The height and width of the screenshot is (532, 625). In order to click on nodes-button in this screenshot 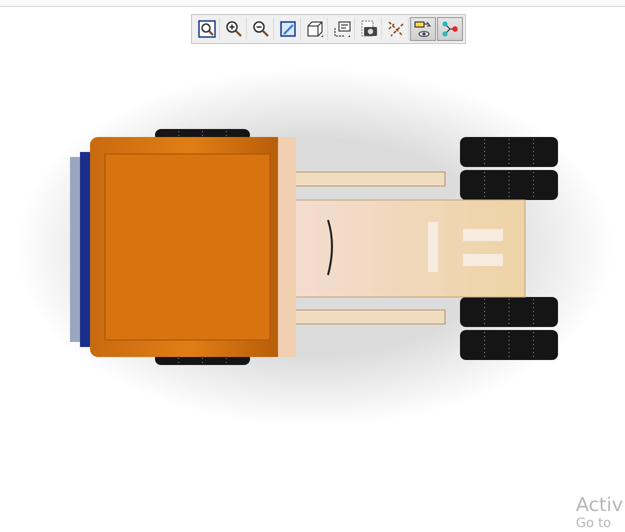, I will do `click(450, 29)`.